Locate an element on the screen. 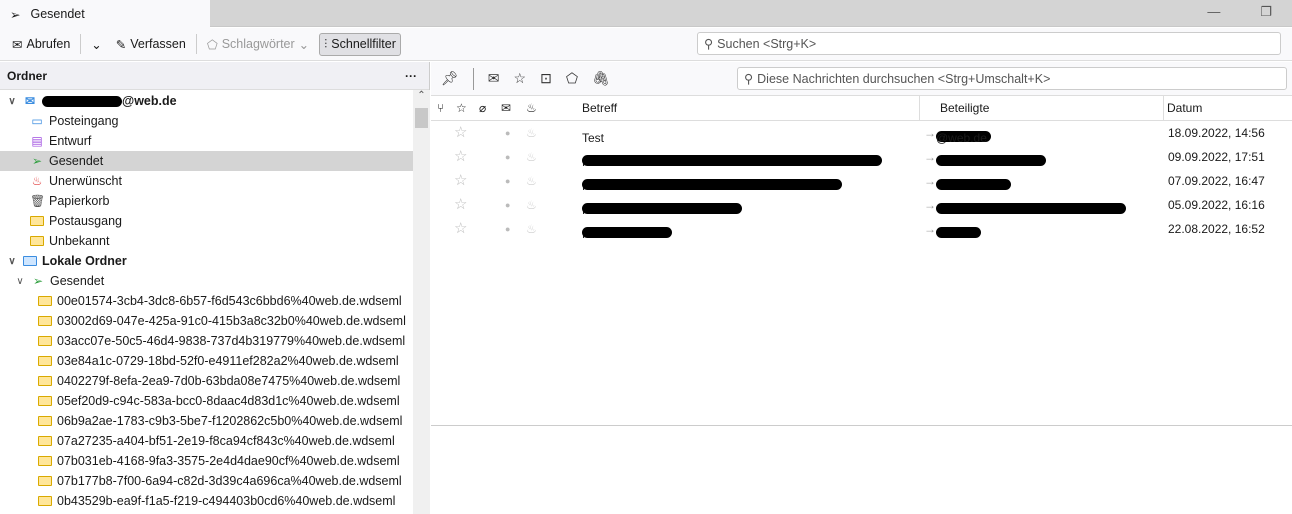 This screenshot has width=1292, height=514. contact-filter-icon: ⊡ is located at coordinates (546, 78).